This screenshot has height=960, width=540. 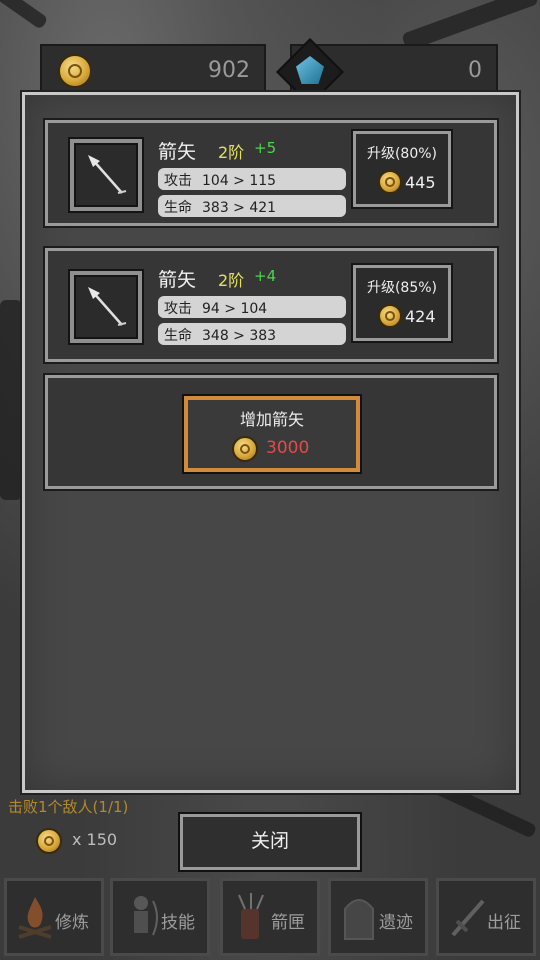 What do you see at coordinates (402, 154) in the screenshot?
I see `upgrade-label: 升级(80%)` at bounding box center [402, 154].